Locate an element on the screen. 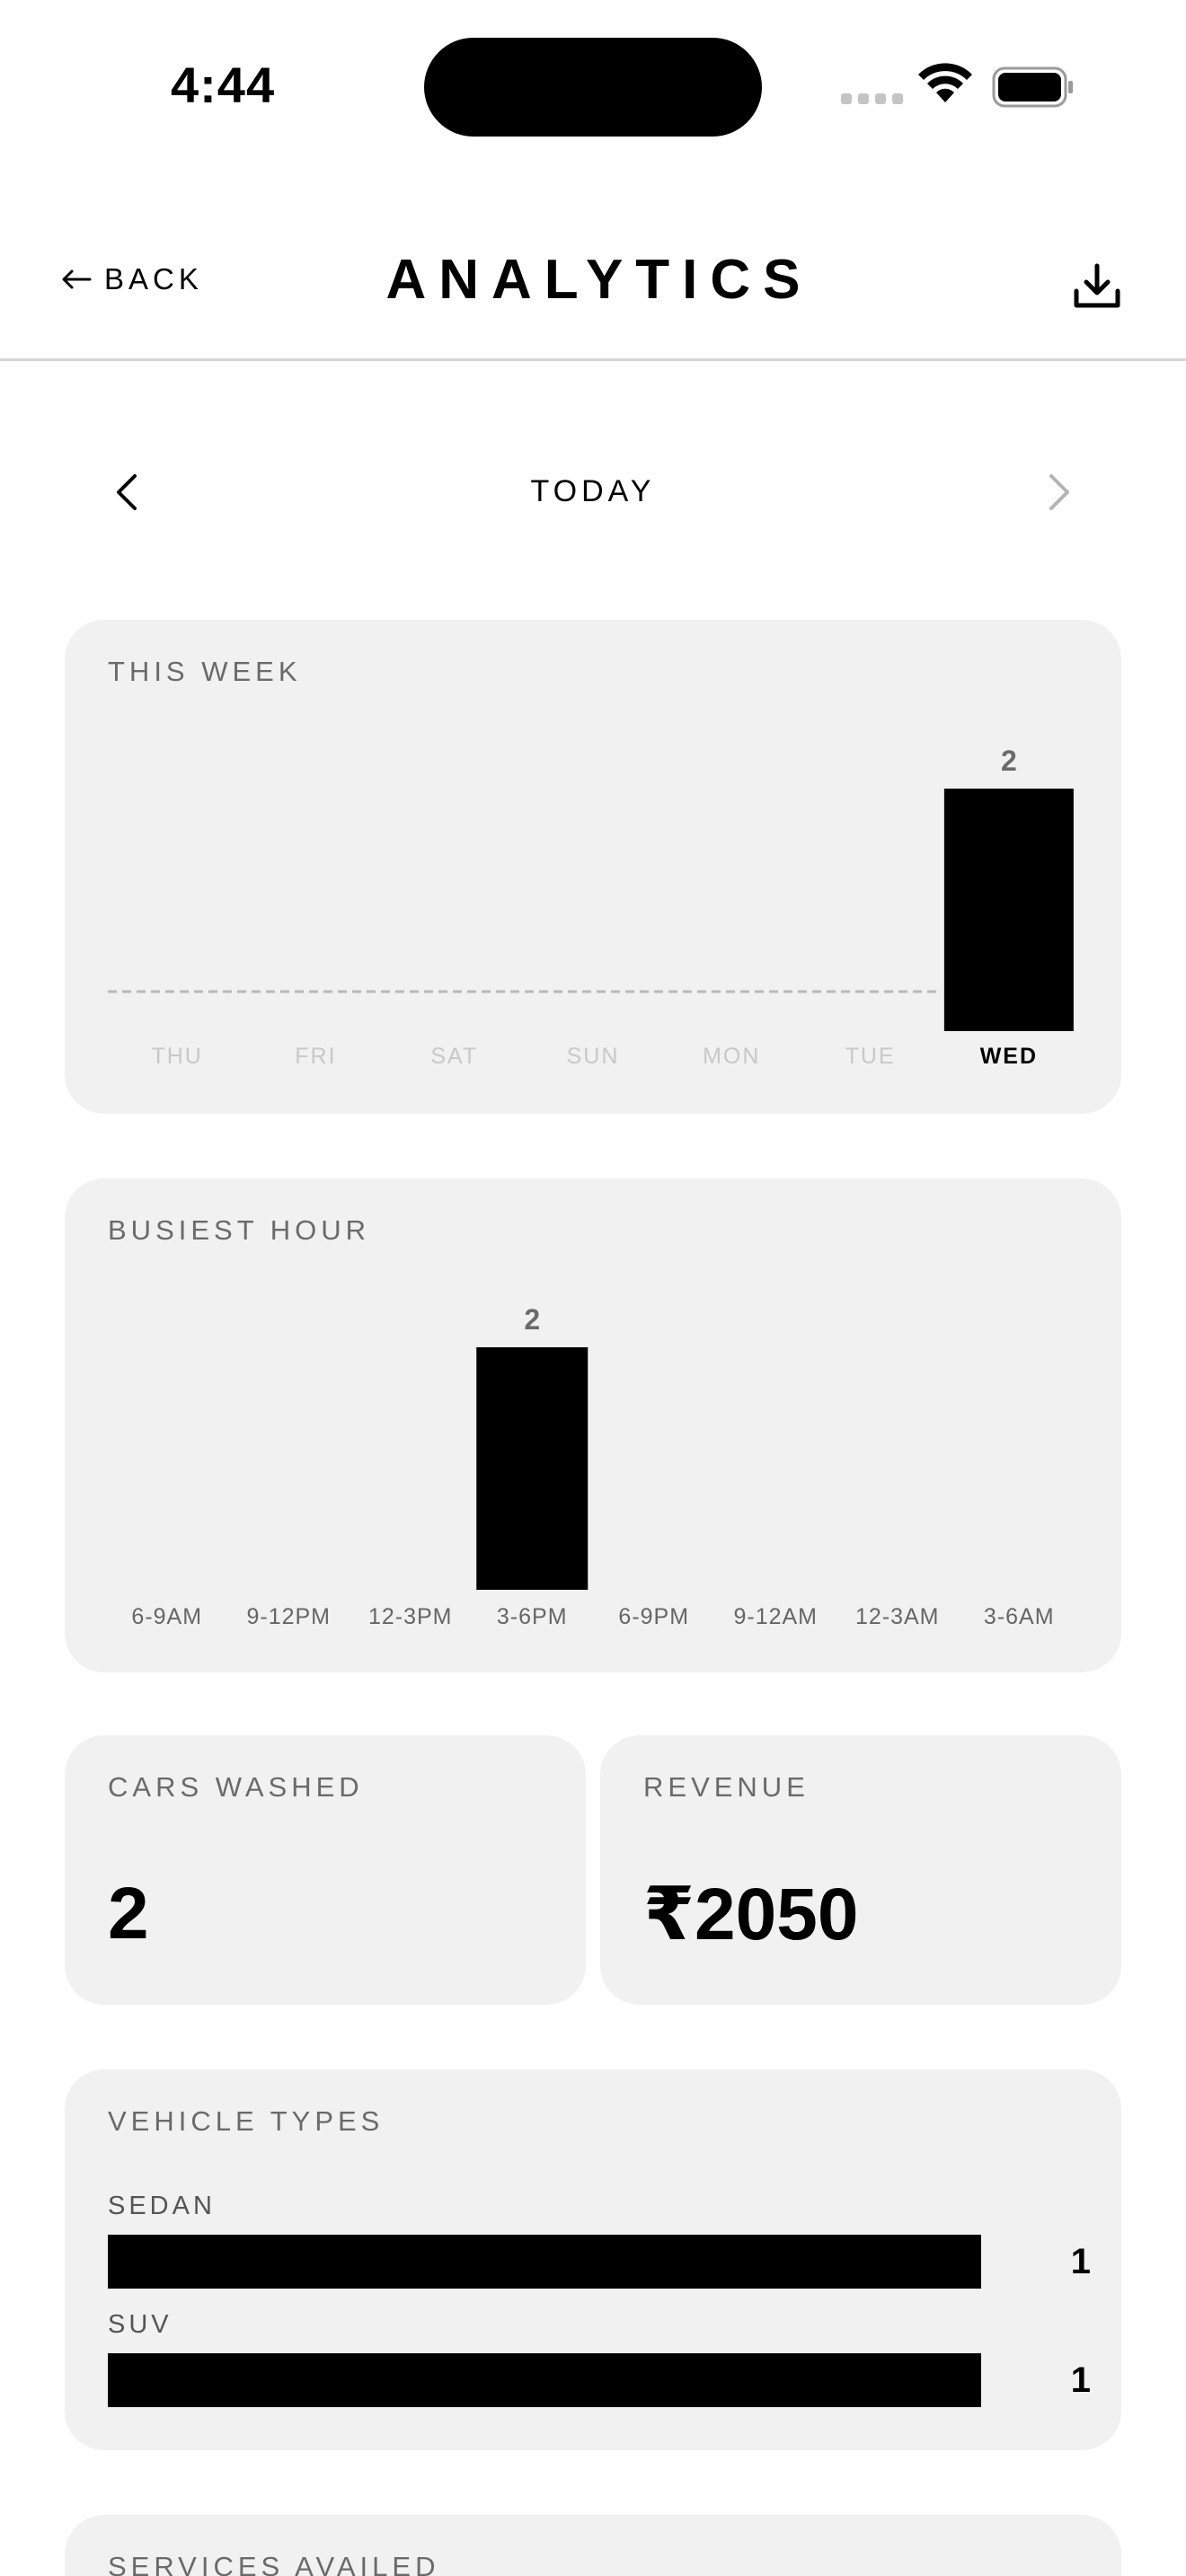  hour-slot-label: 9-12AM is located at coordinates (775, 1616).